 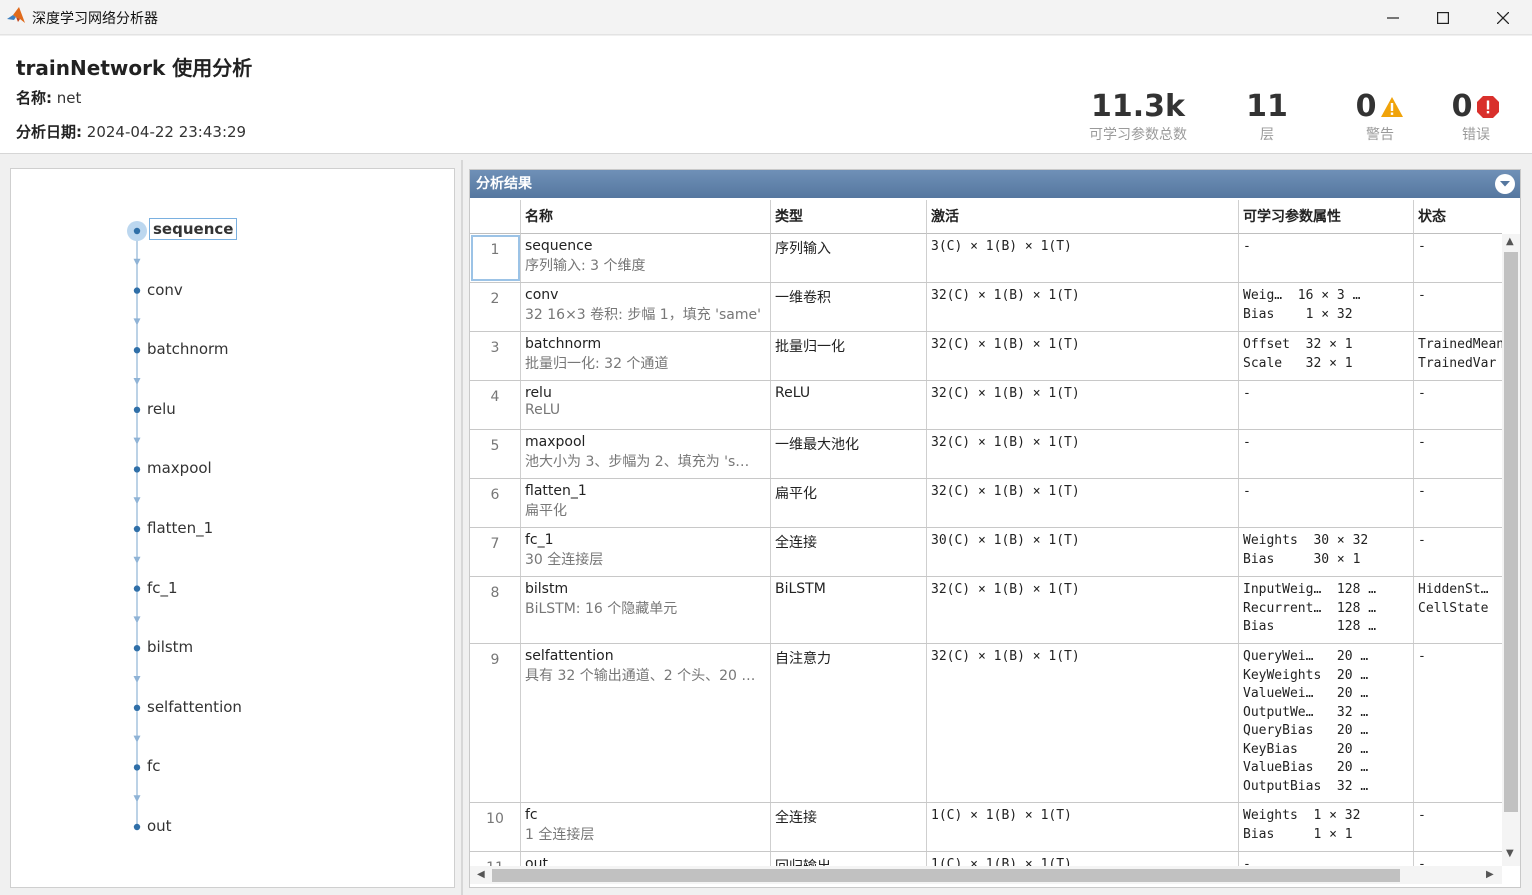 I want to click on graph-node-bilstm, so click(x=137, y=648).